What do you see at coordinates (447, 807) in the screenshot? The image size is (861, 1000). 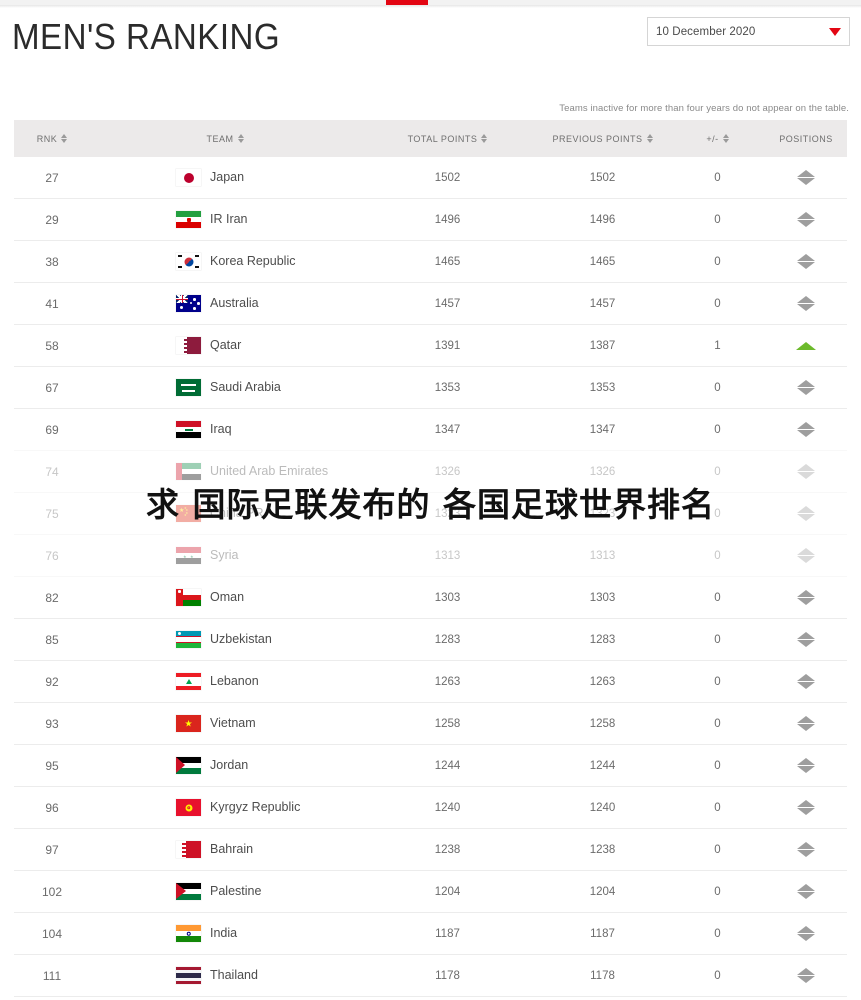 I see `cell-total-points: 1240` at bounding box center [447, 807].